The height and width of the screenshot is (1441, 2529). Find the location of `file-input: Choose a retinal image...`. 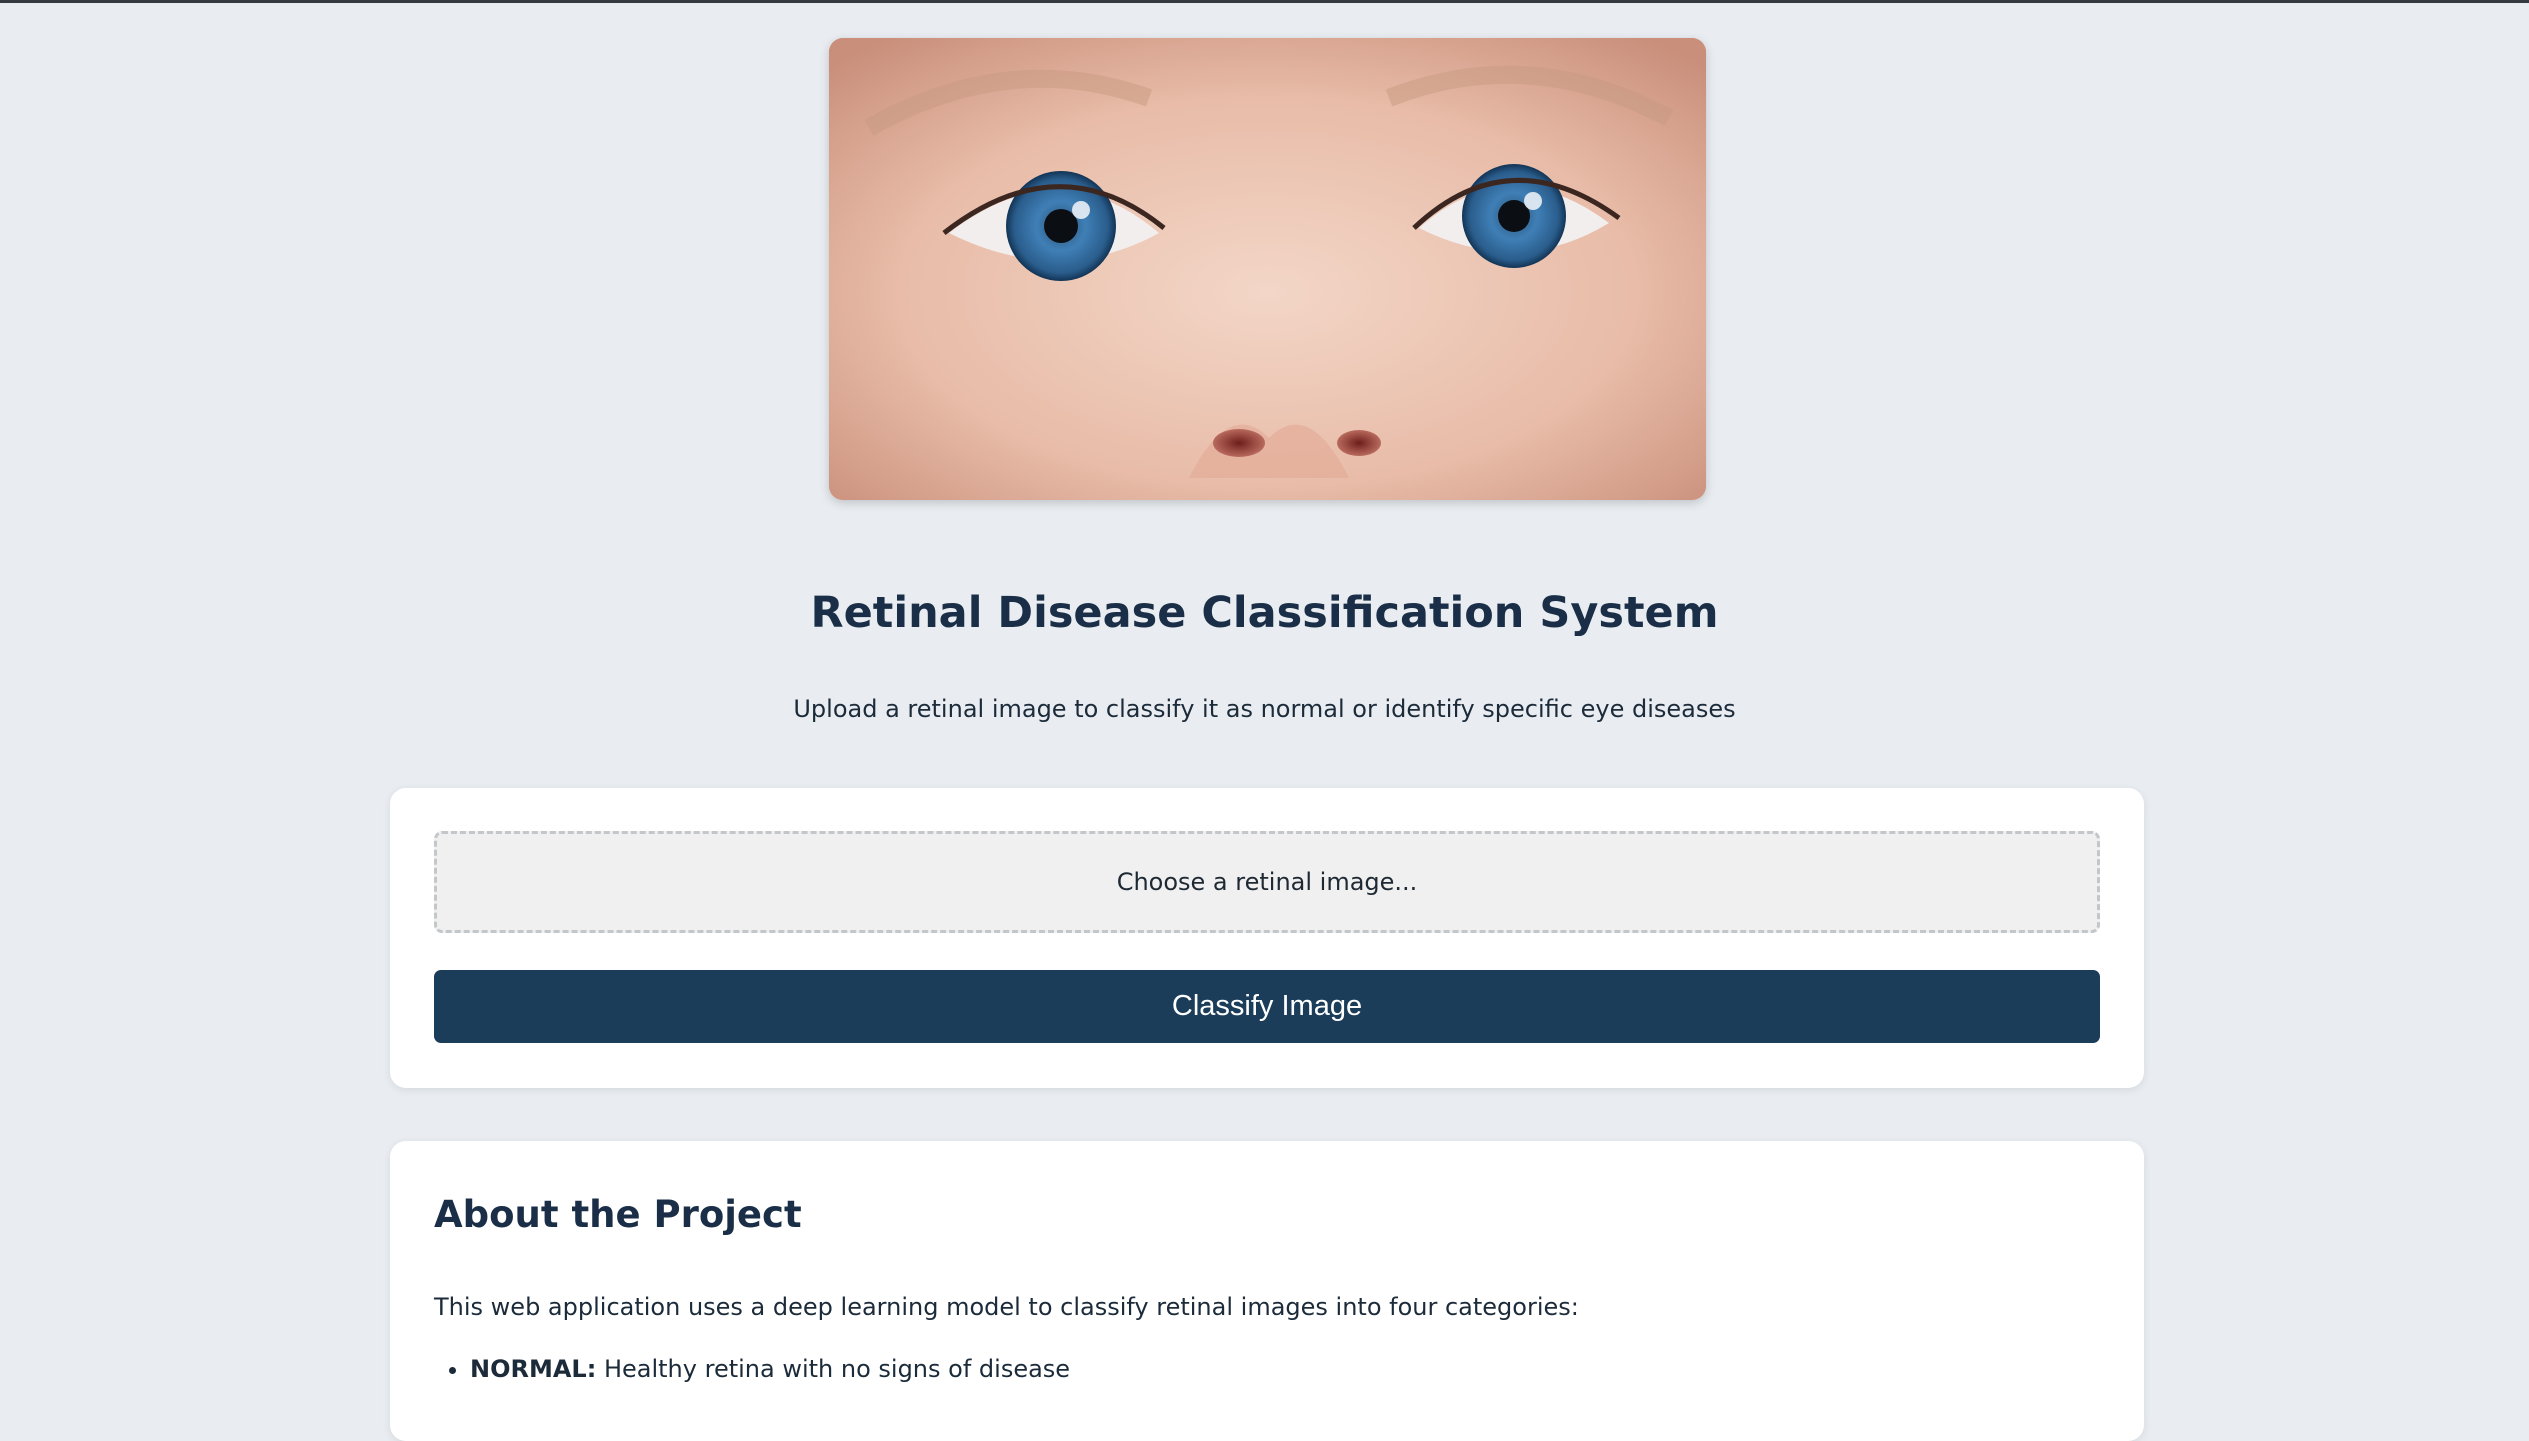

file-input: Choose a retinal image... is located at coordinates (1267, 882).